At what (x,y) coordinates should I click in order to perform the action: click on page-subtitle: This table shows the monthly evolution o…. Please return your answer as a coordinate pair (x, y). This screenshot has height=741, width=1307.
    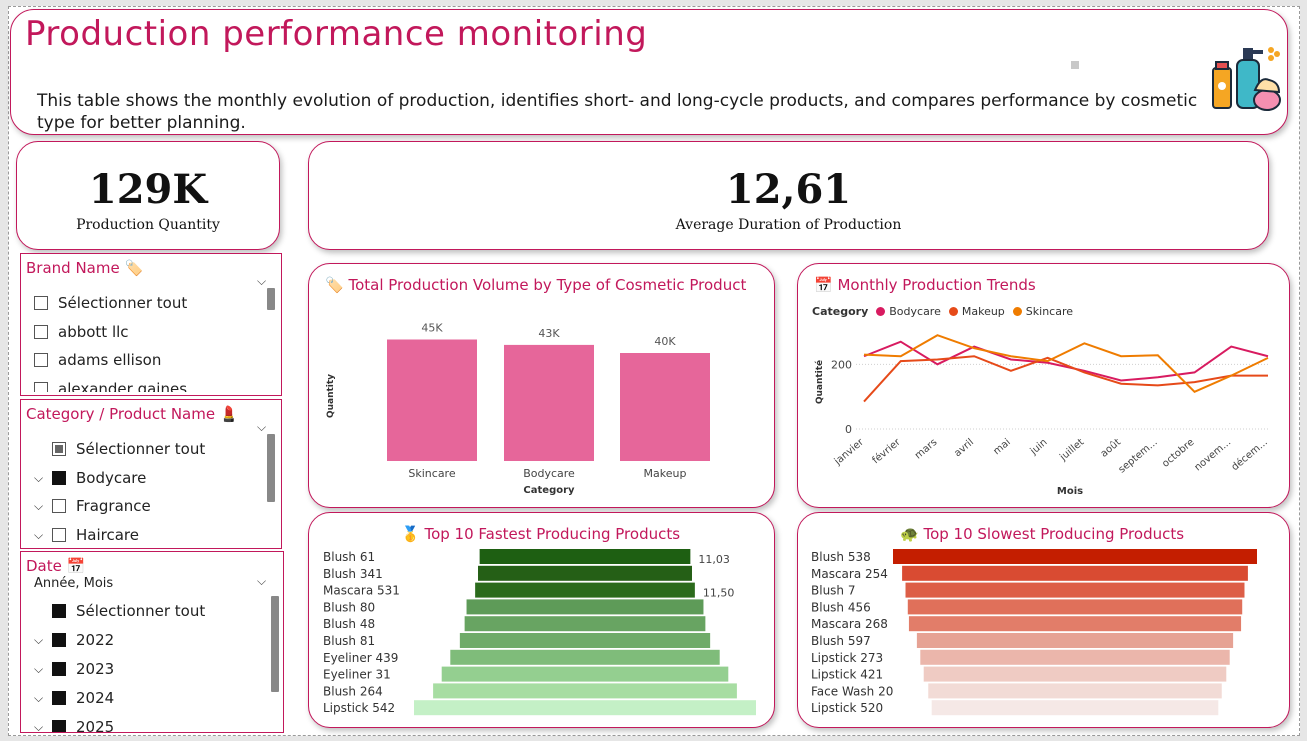
    Looking at the image, I should click on (617, 112).